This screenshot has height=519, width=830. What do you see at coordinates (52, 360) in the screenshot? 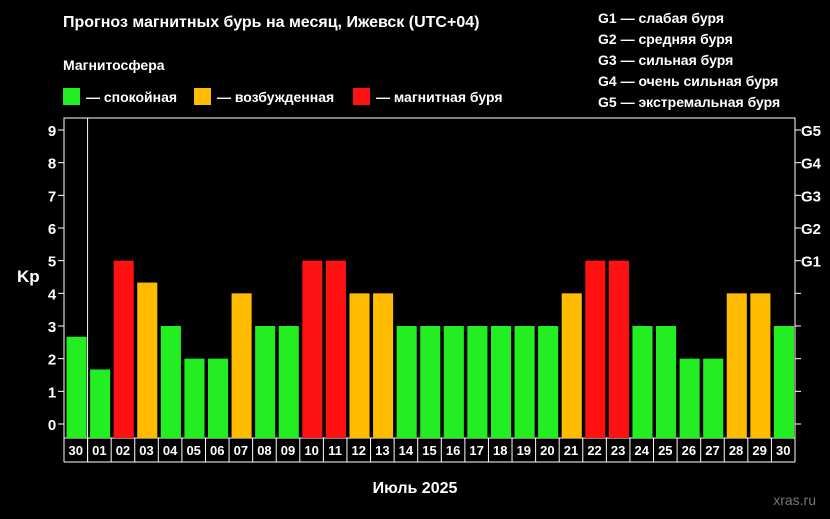
I see `y-tick-label: 2` at bounding box center [52, 360].